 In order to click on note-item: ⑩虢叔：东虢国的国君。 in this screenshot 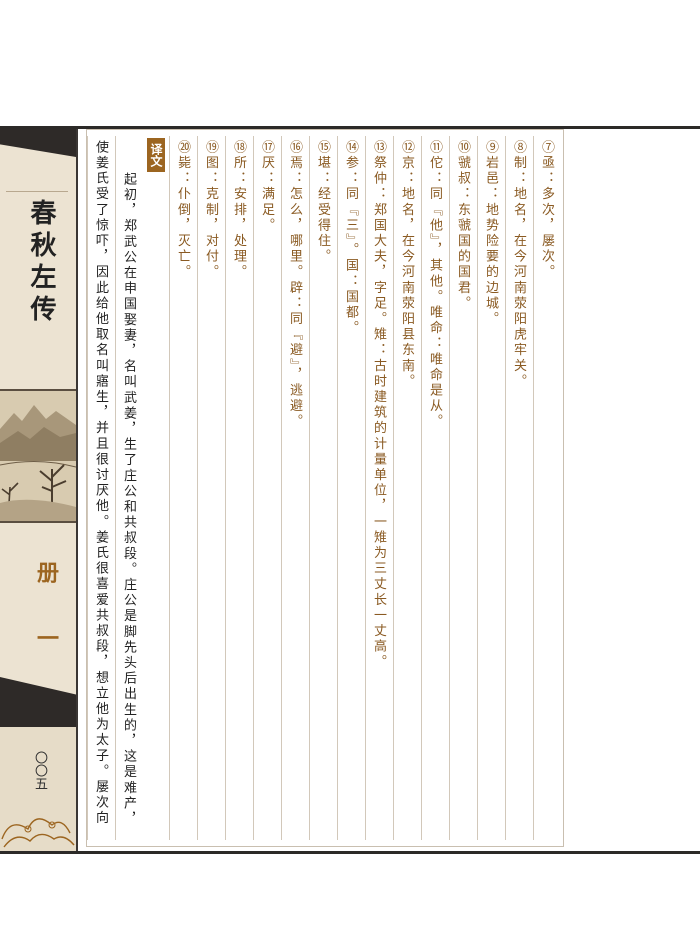, I will do `click(462, 488)`.